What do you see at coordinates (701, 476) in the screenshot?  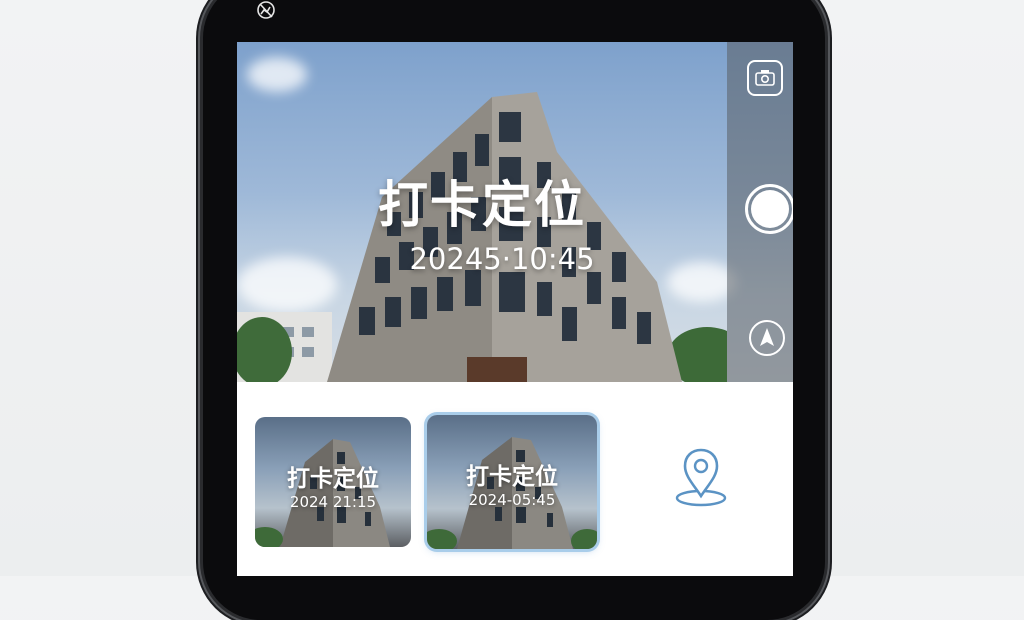 I see `location-pin-icon` at bounding box center [701, 476].